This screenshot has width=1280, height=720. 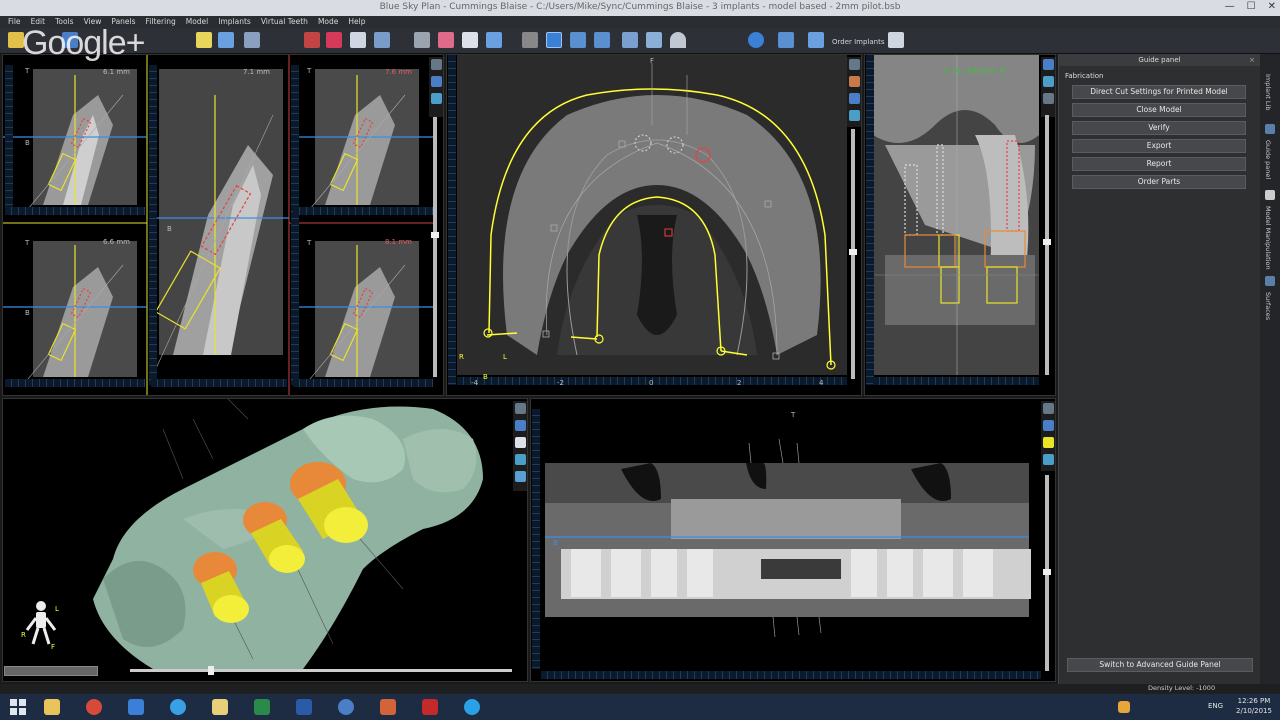 I want to click on measure-icon, so click(x=226, y=40).